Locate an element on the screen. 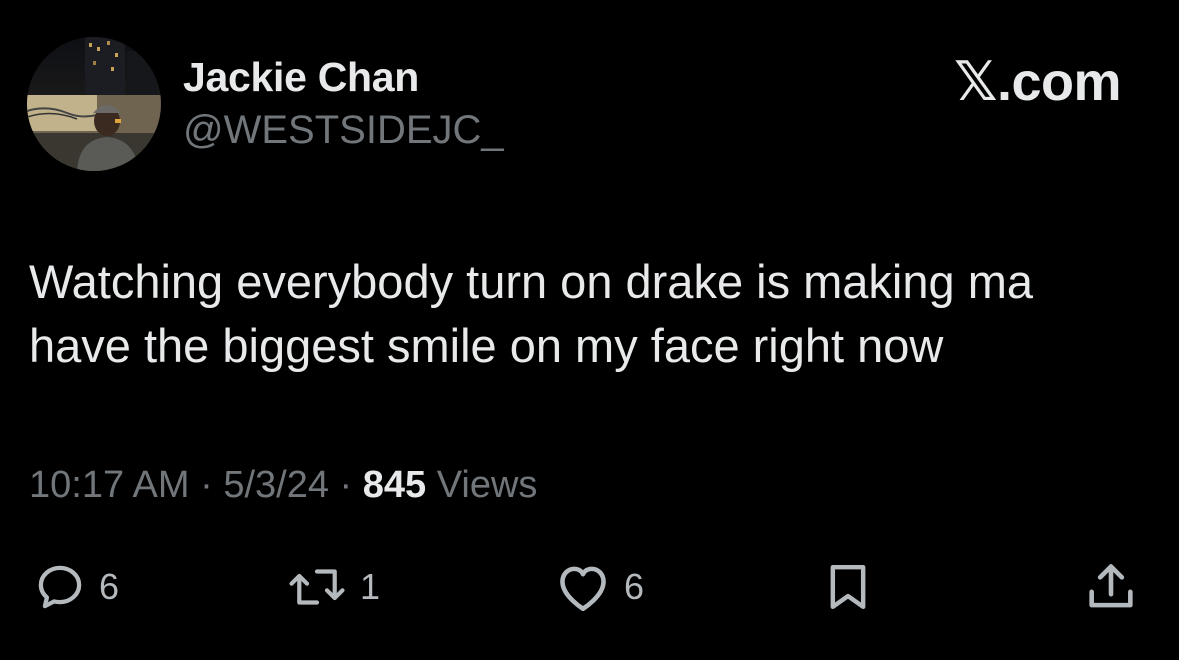  heart-icon is located at coordinates (583, 589).